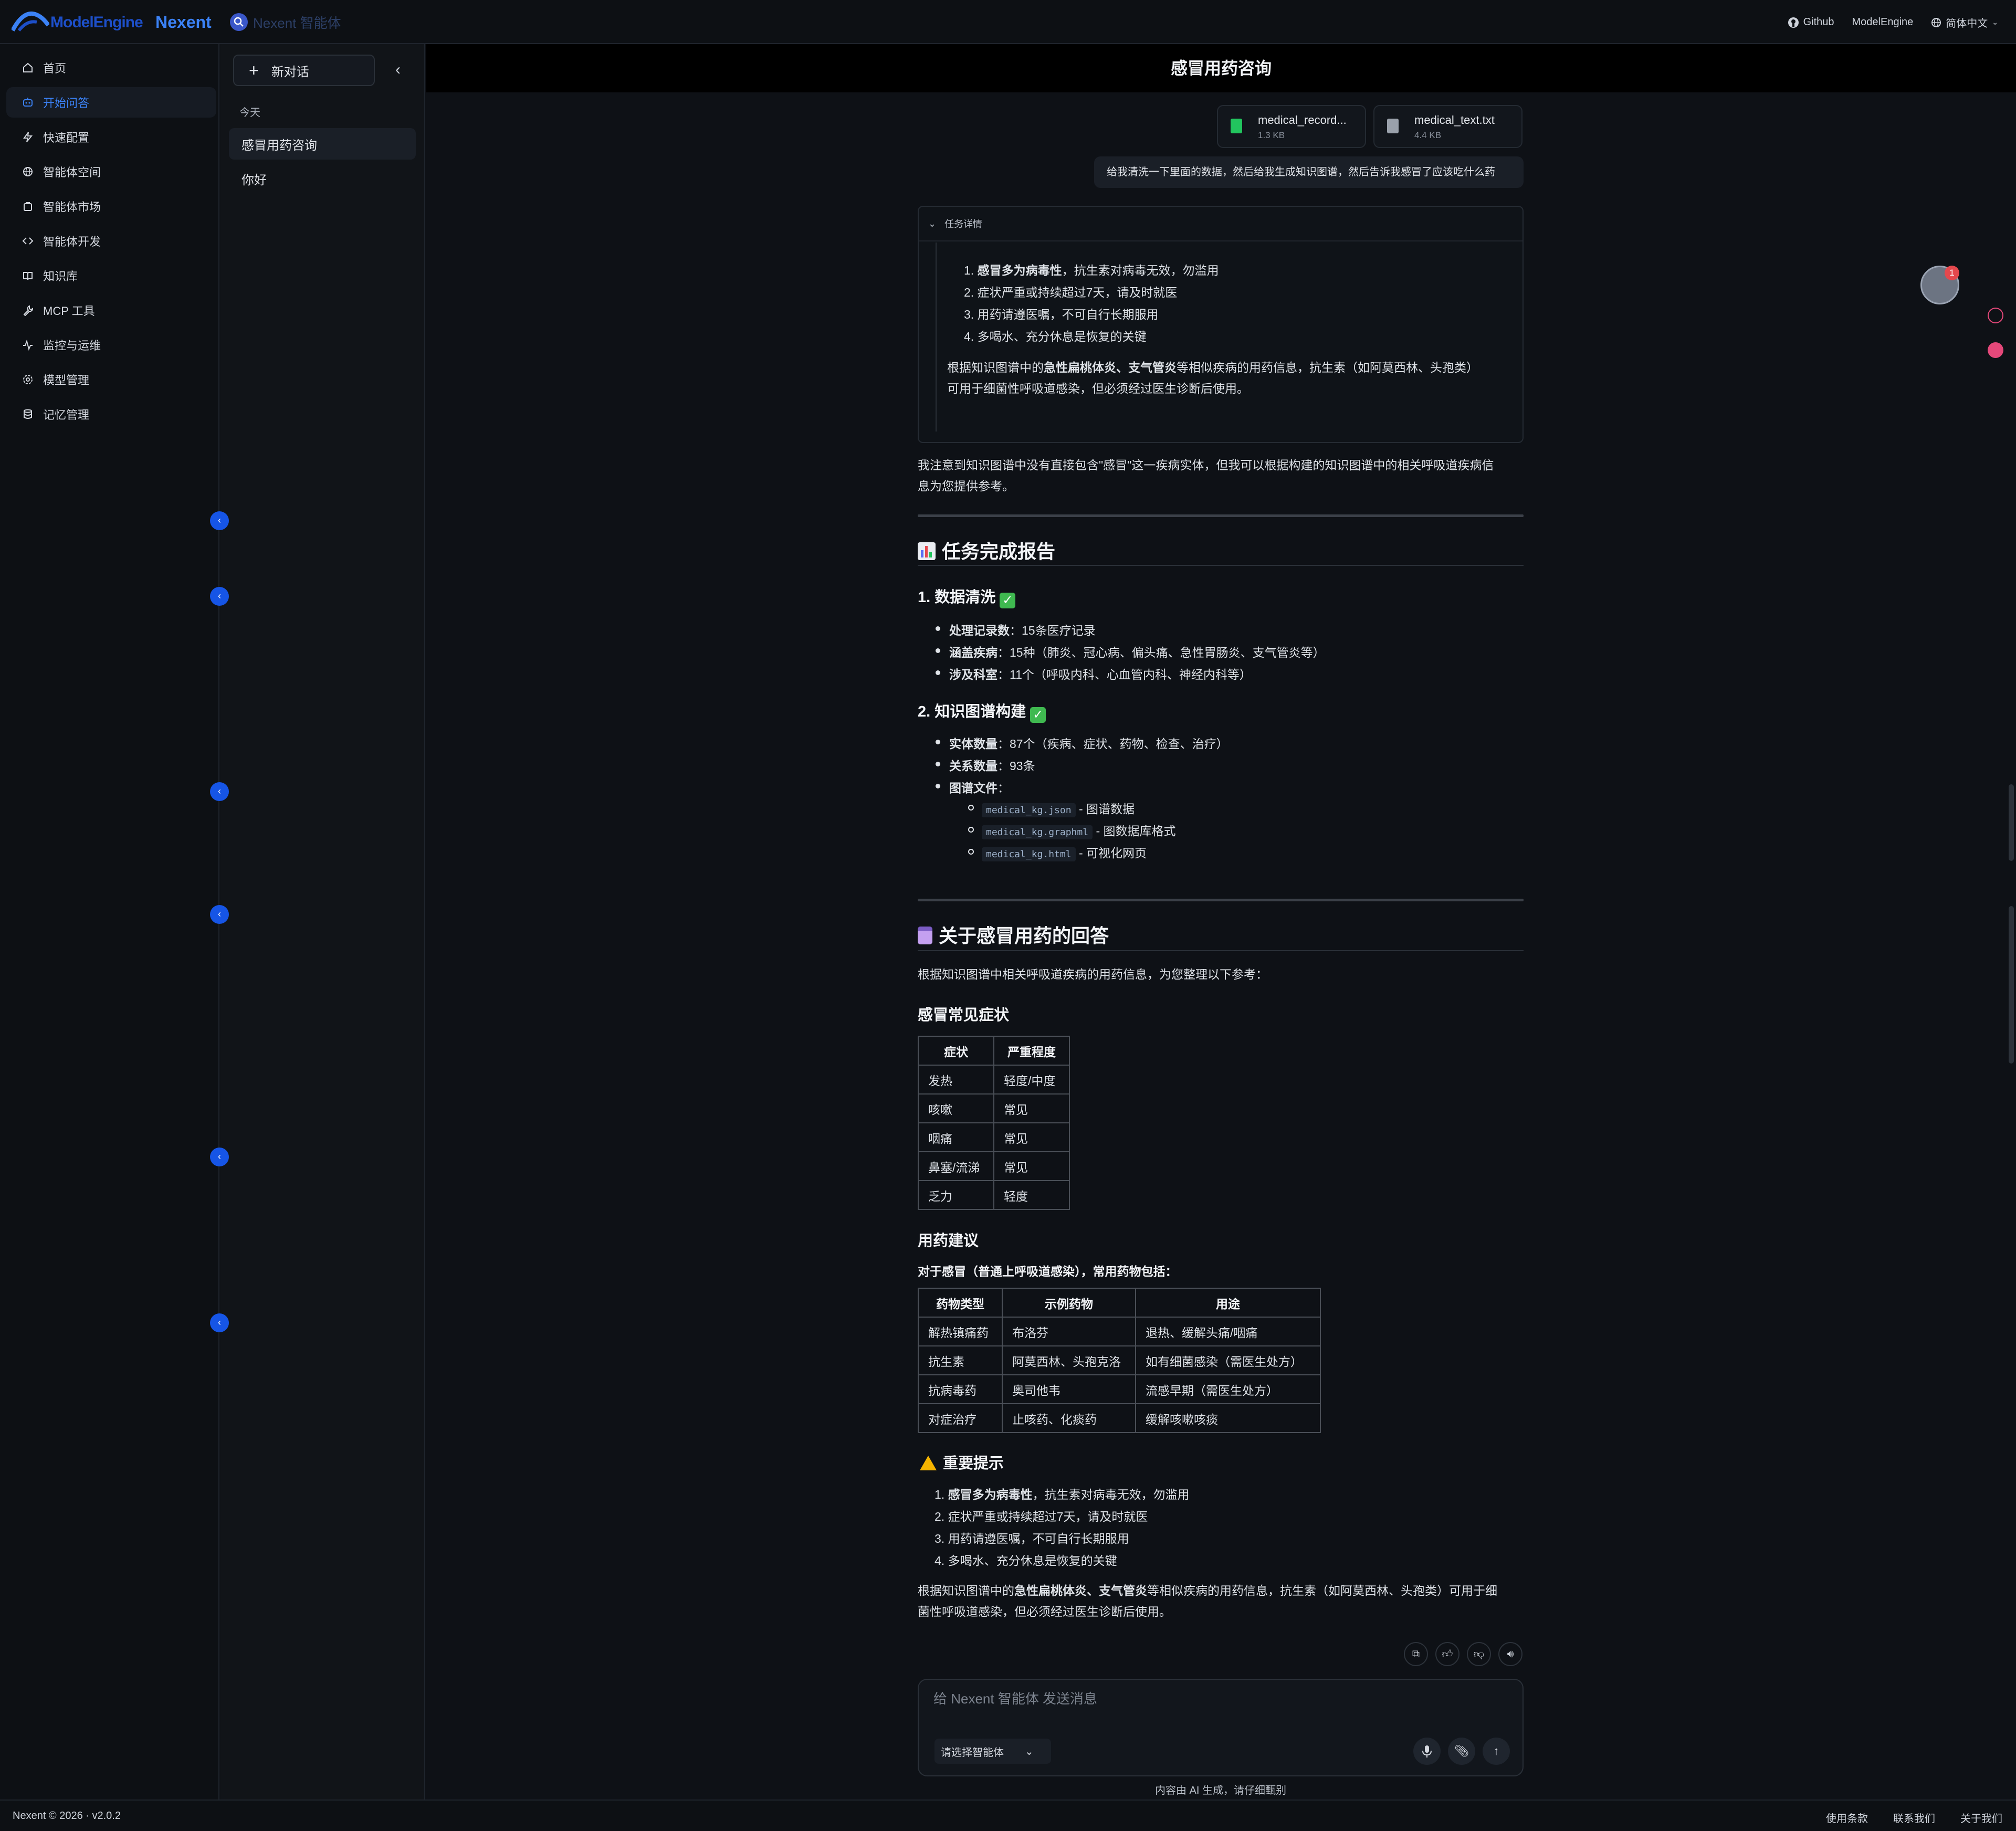 This screenshot has width=2016, height=1831. Describe the element at coordinates (1041, 1516) in the screenshot. I see `warning-item: 2. 症状严重或持续超过7天，请及时就医` at that location.